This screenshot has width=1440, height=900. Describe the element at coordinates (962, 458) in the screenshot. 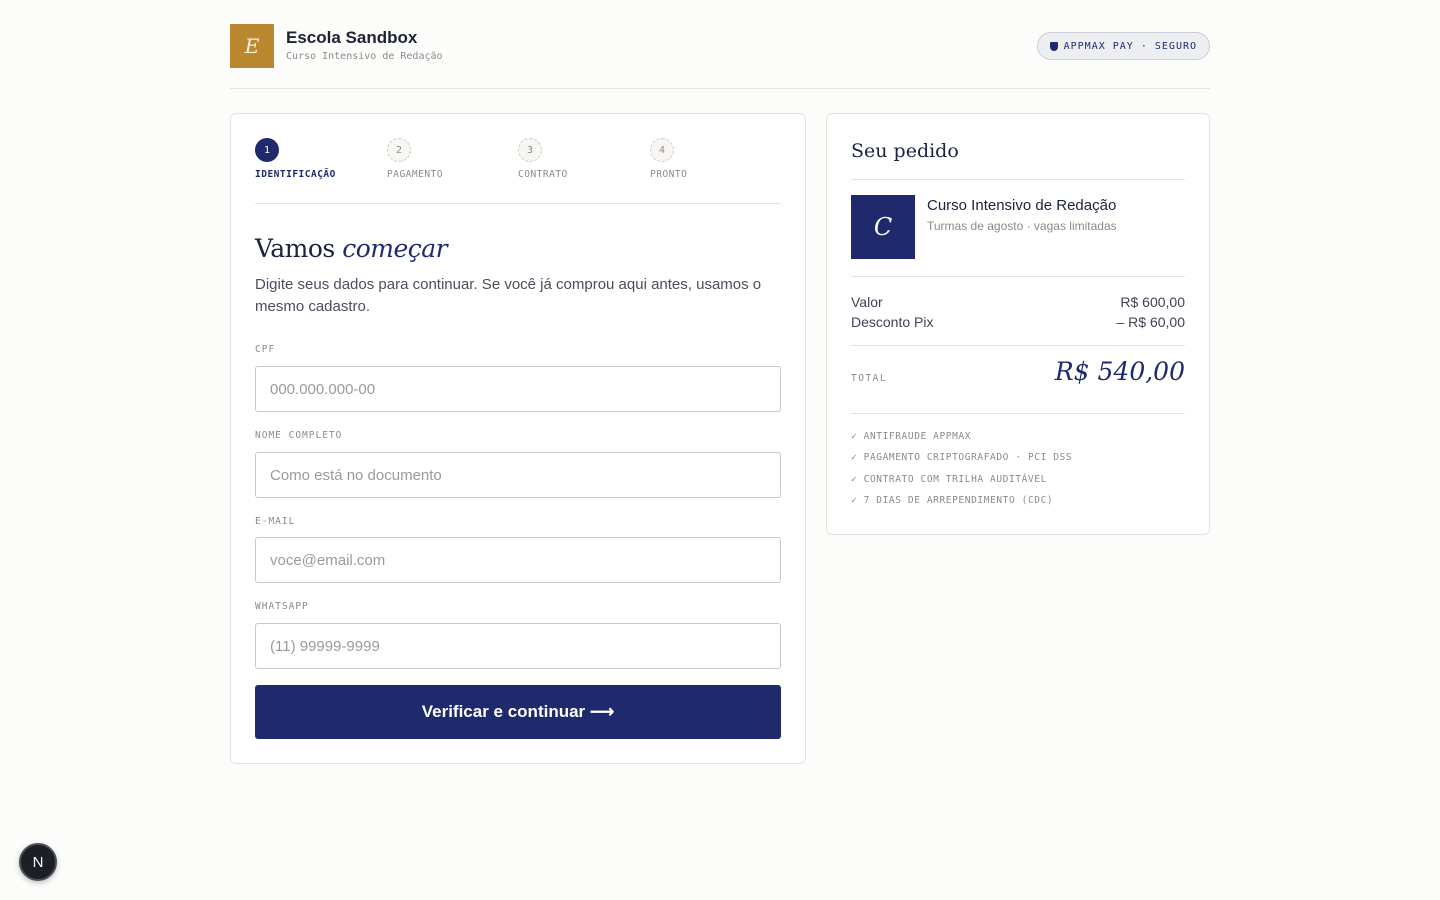

I see `trust-item: ✓ PAGAMENTO CRIPTOGRAFADO · PCI DSS` at that location.